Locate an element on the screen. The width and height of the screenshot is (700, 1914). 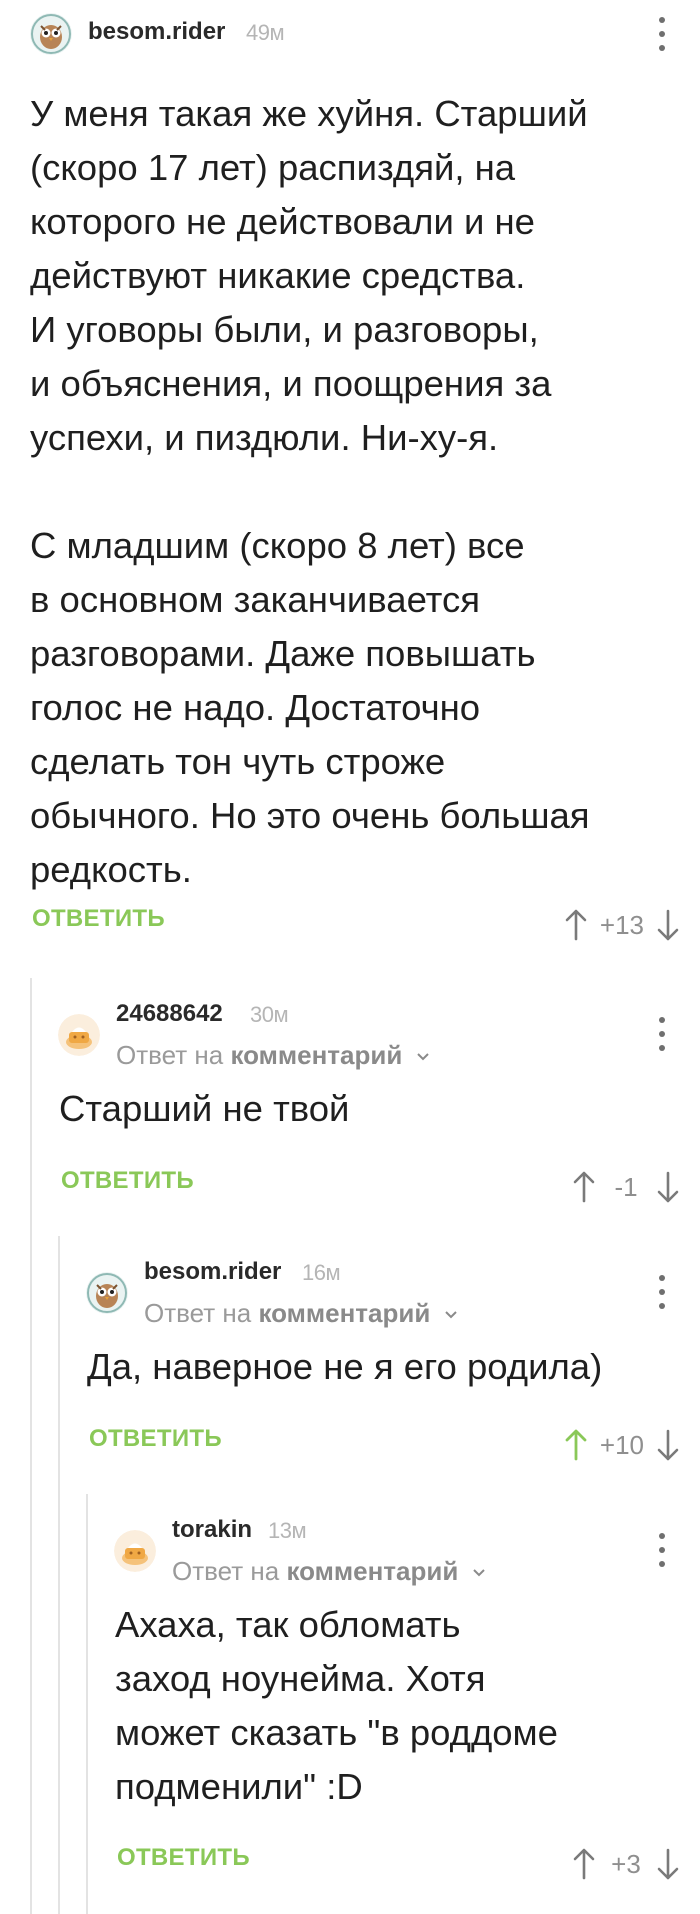
score: +3 is located at coordinates (626, 1863).